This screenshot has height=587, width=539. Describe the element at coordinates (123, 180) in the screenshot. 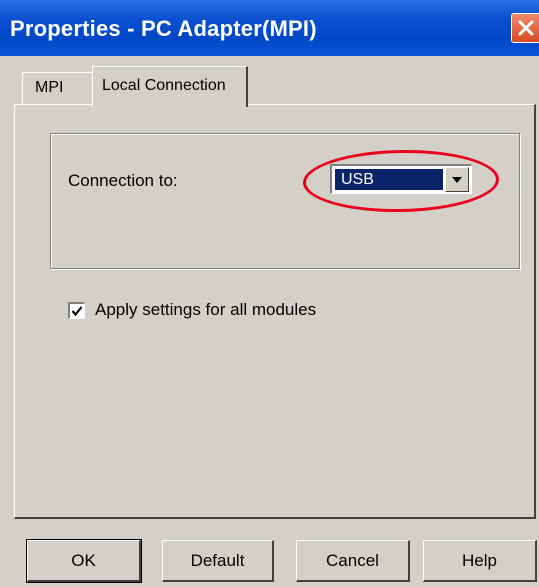

I see `connection-to-label: Connection to:` at that location.